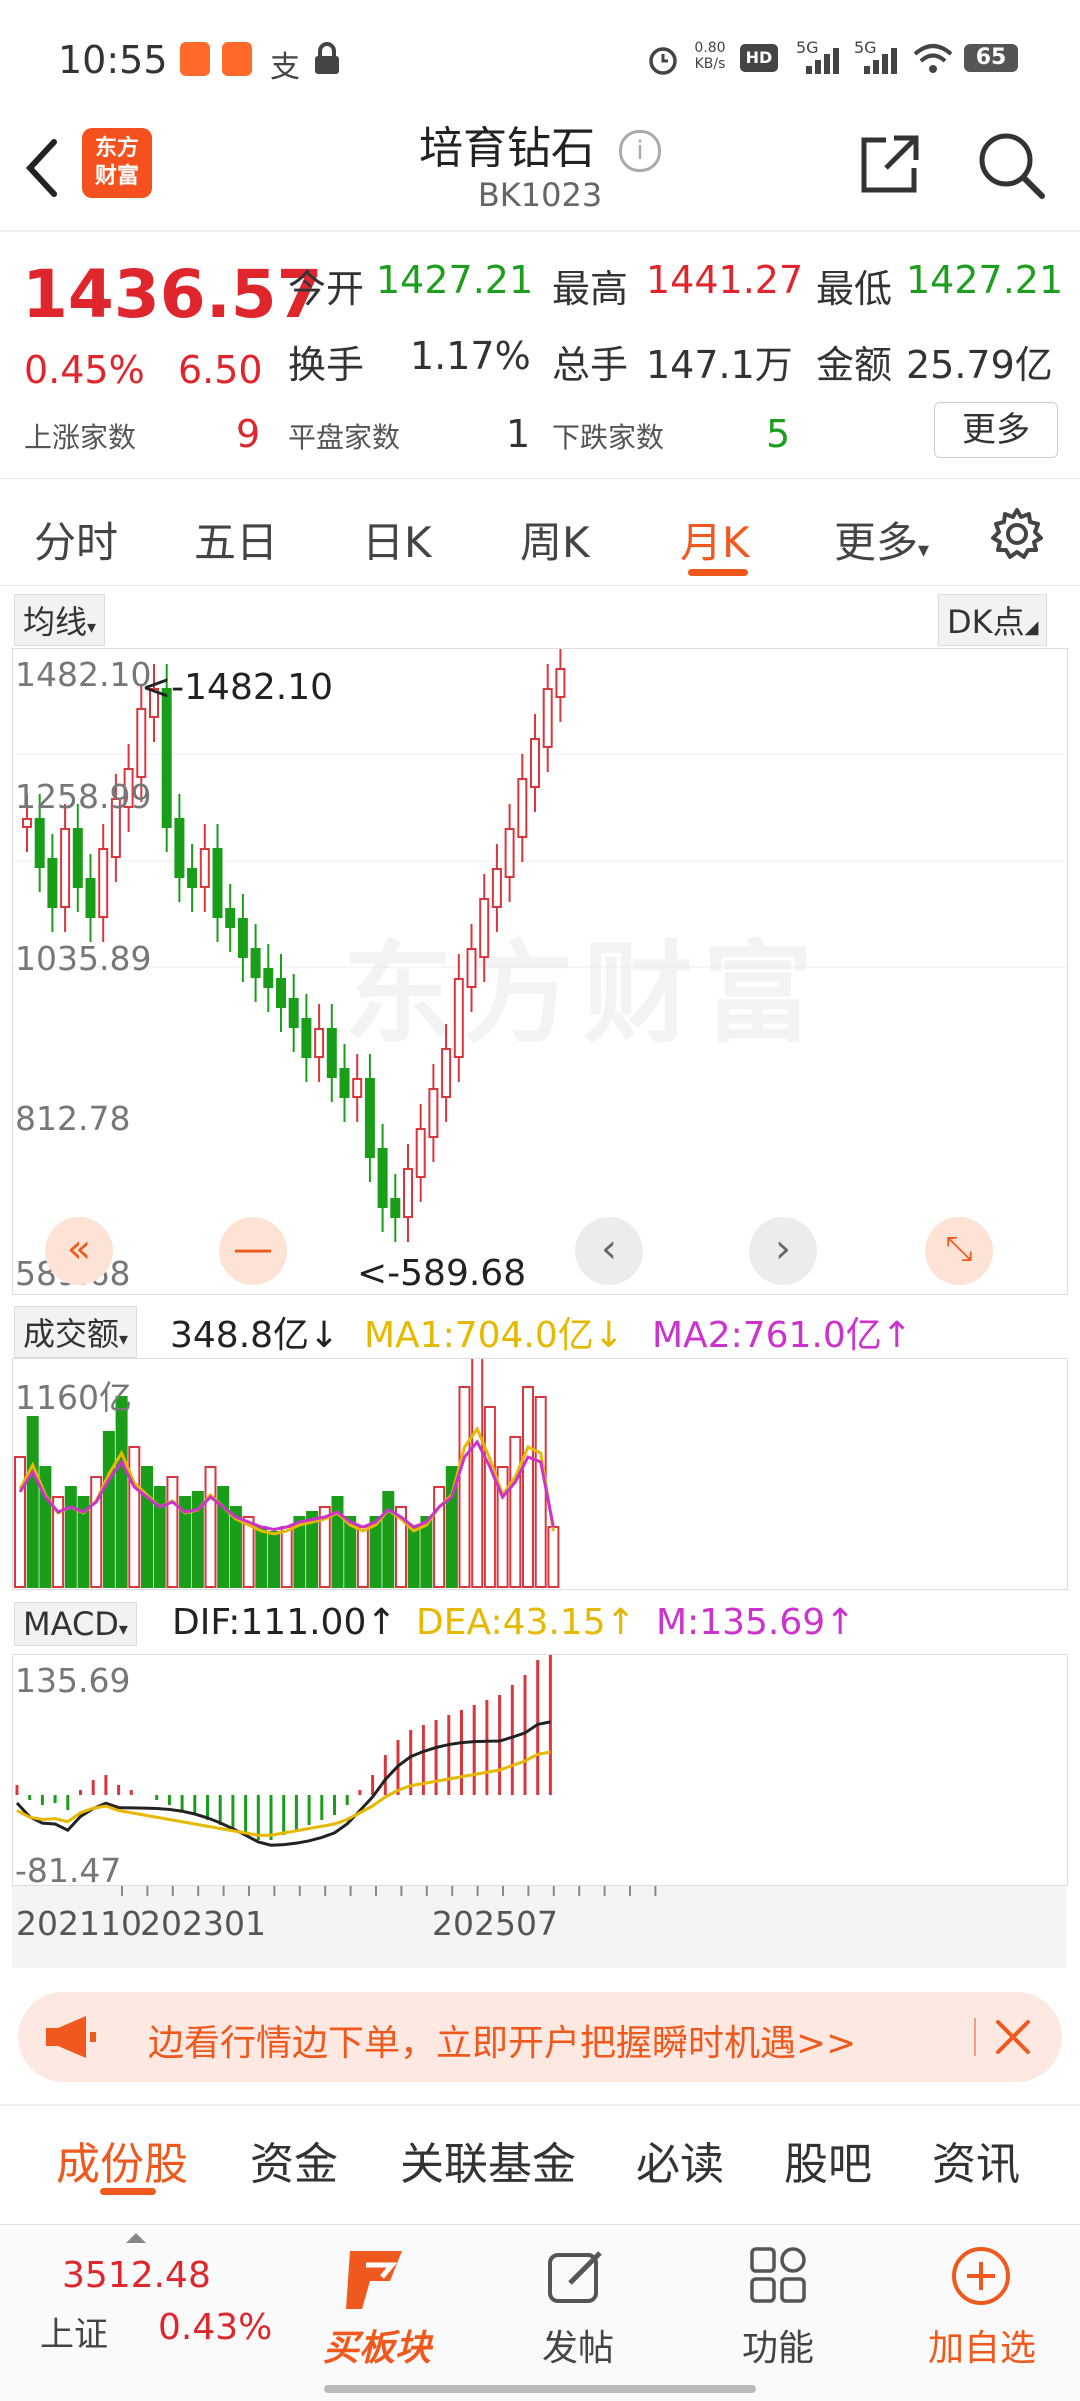 This screenshot has height=2401, width=1080. I want to click on macd-panel: 135.69 -81.47, so click(540, 1772).